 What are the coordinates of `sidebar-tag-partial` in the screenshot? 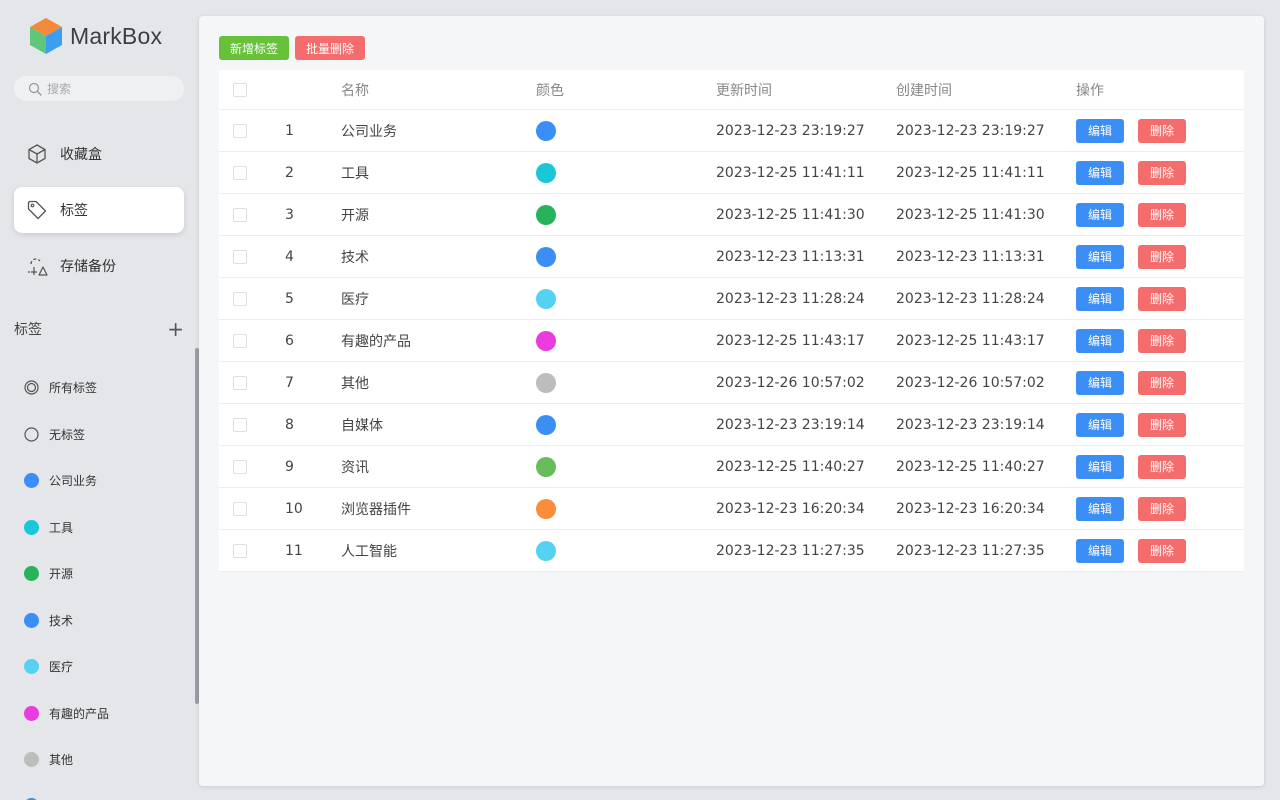 It's located at (31, 797).